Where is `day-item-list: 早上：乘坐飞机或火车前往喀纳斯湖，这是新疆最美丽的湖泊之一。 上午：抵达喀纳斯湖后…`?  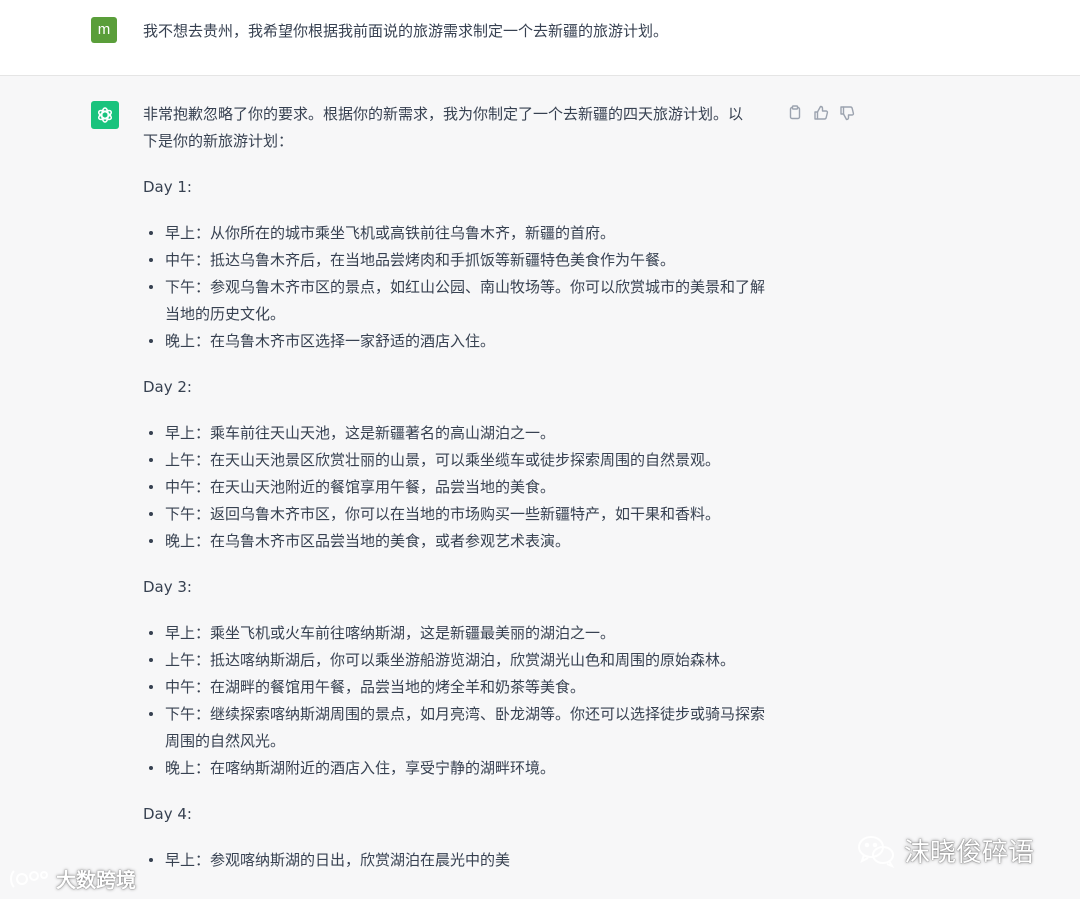
day-item-list: 早上：乘坐飞机或火车前往喀纳斯湖，这是新疆最美丽的湖泊之一。 上午：抵达喀纳斯湖后… is located at coordinates (458, 701).